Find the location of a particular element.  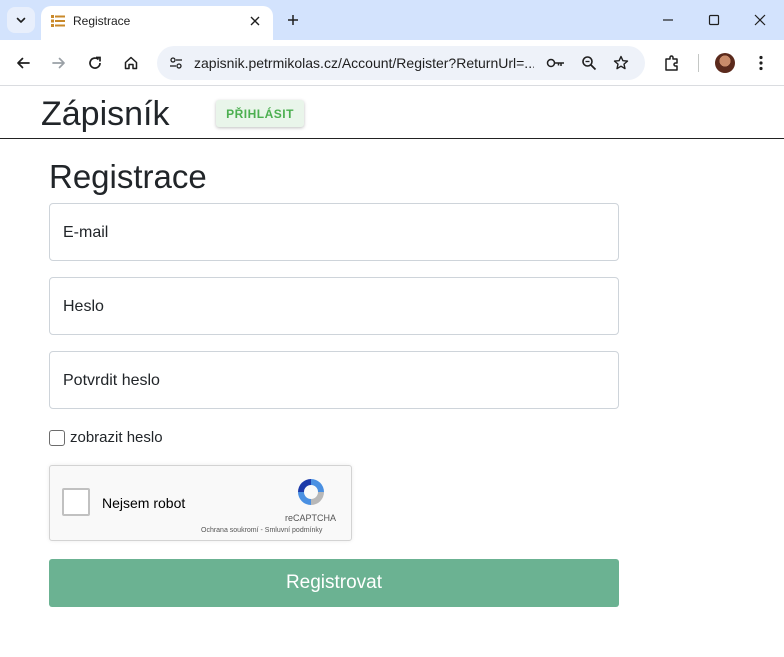

zoom-icon is located at coordinates (589, 63).